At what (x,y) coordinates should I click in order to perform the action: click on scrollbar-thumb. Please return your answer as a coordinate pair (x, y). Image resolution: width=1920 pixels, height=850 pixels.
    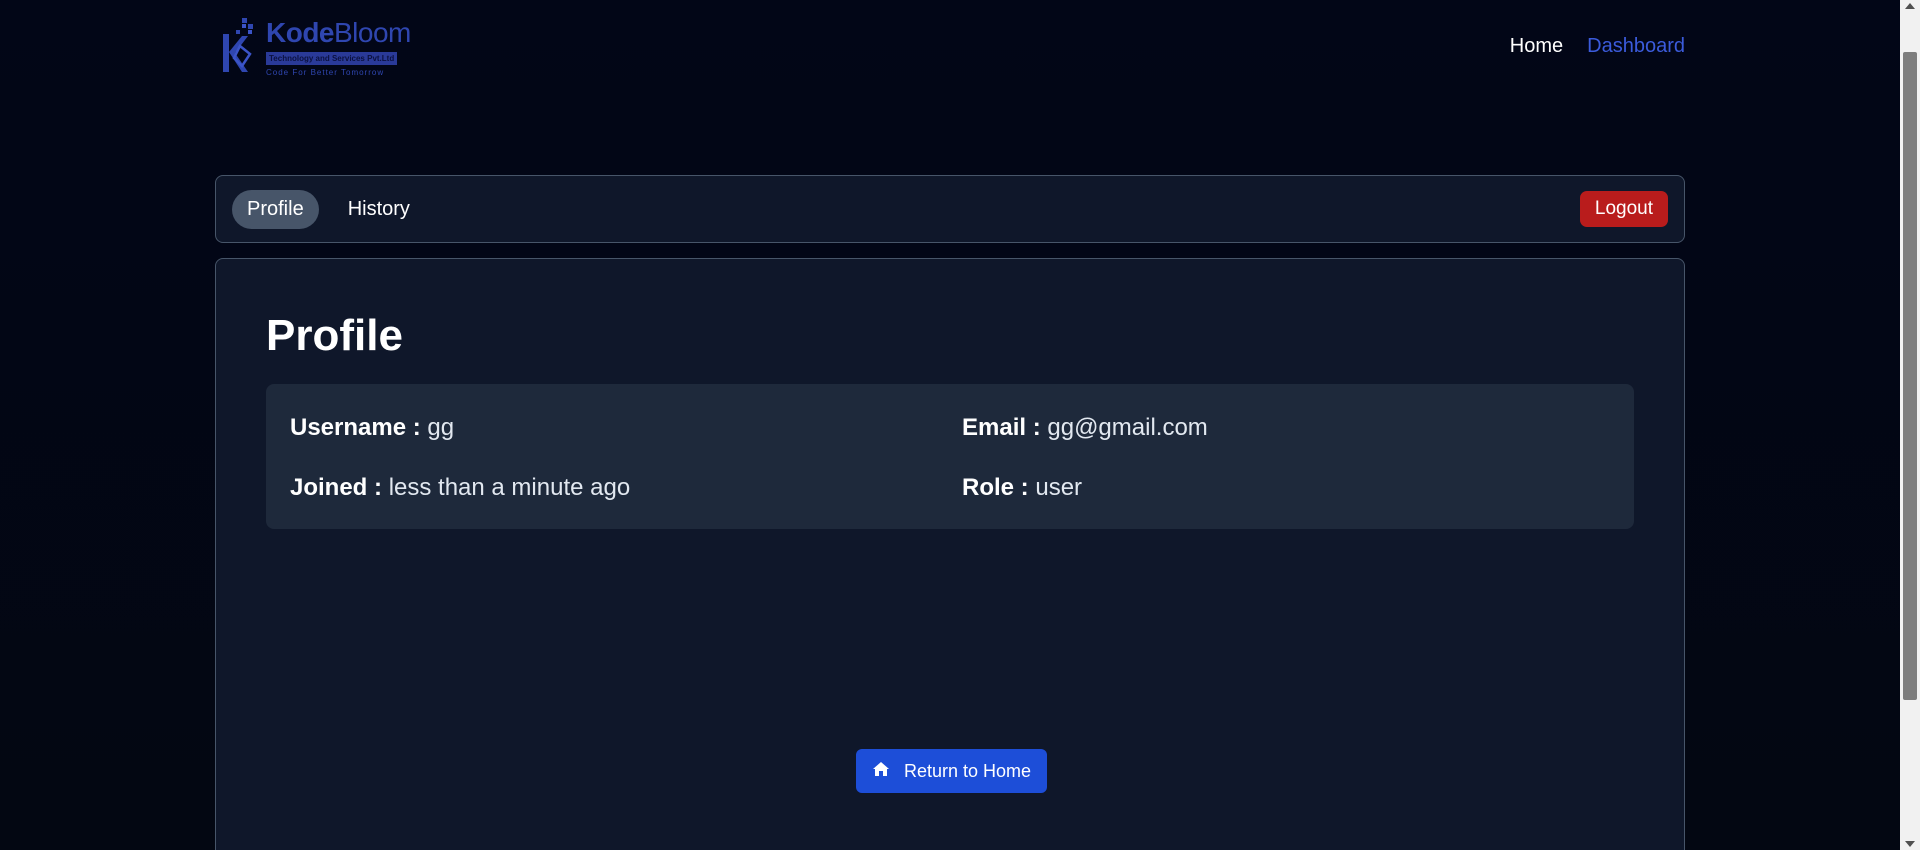
    Looking at the image, I should click on (1910, 376).